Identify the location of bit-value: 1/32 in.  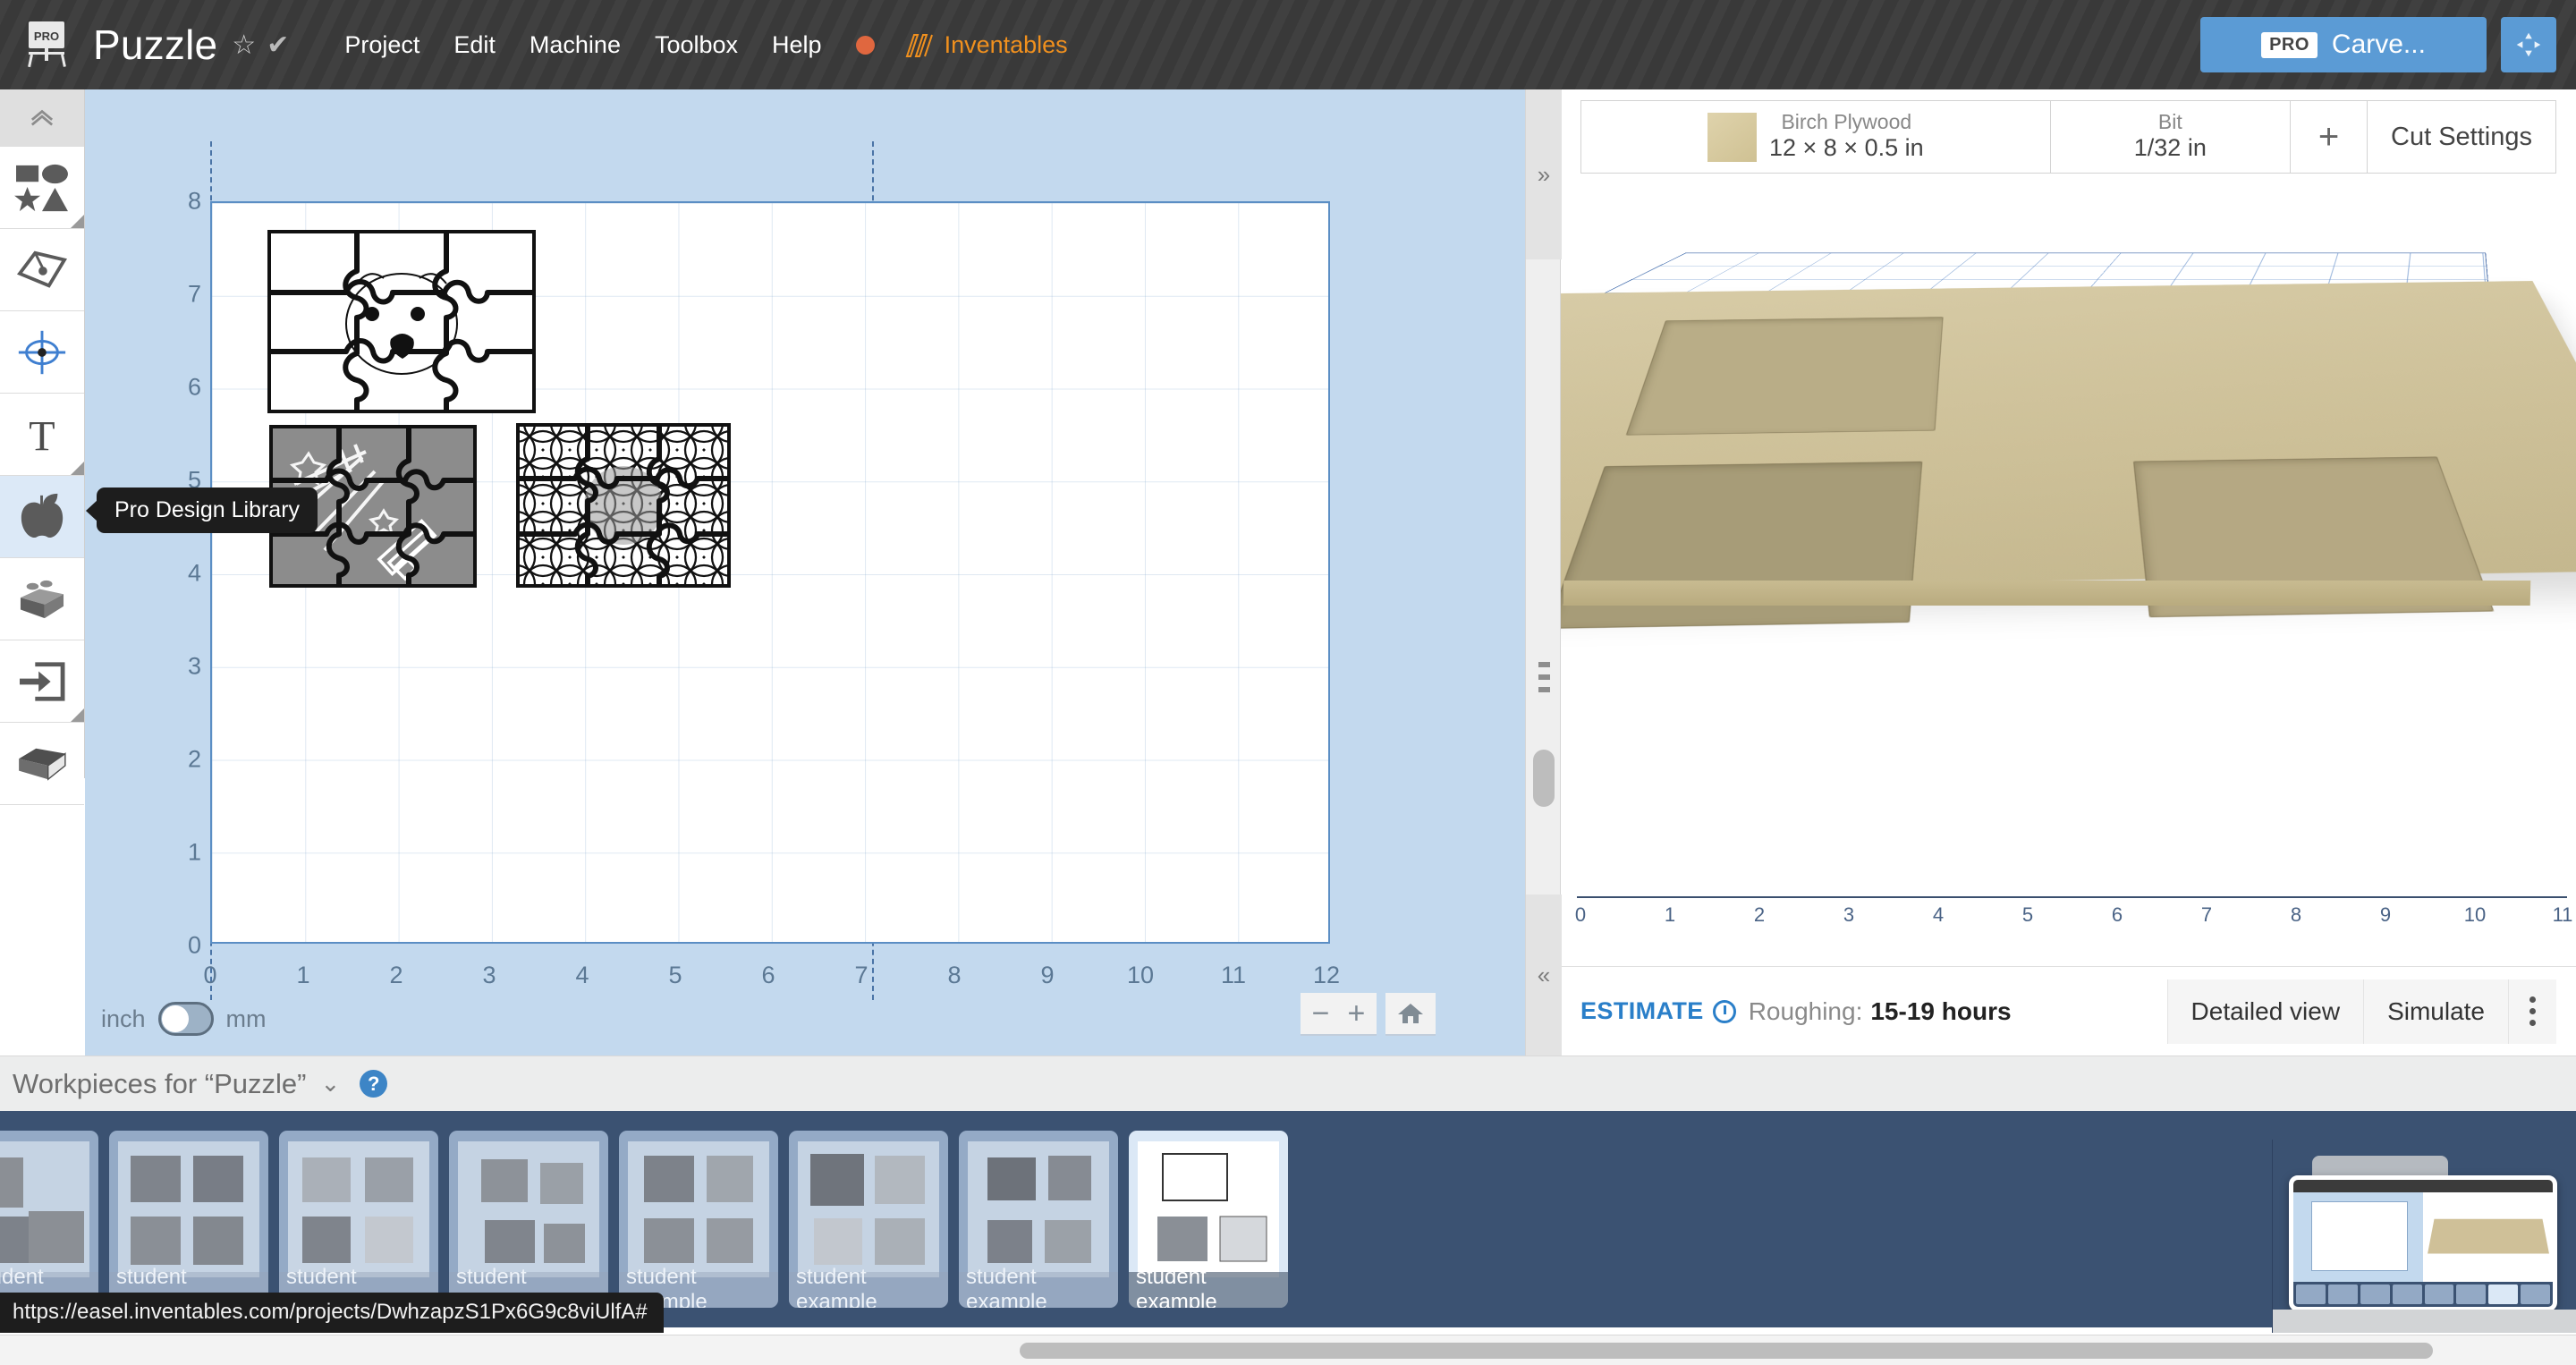
(2170, 148).